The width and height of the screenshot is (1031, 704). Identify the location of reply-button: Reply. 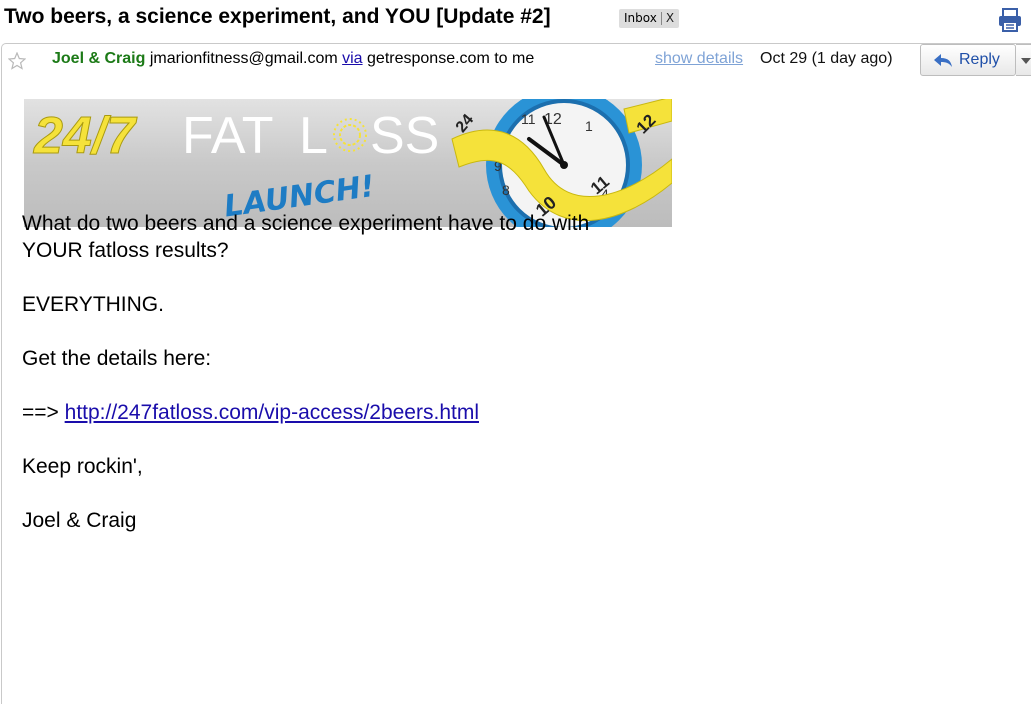
(968, 60).